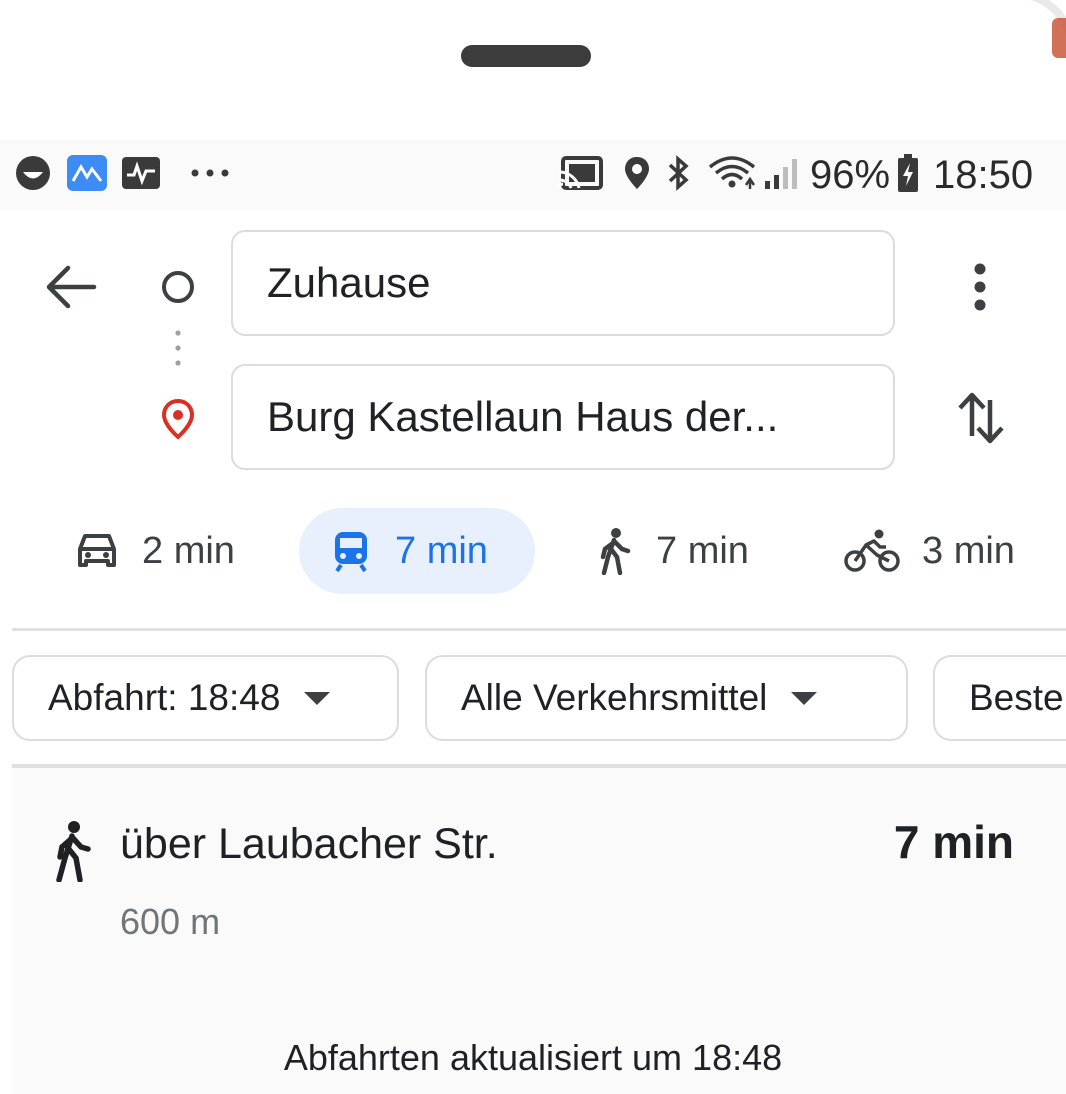 This screenshot has width=1066, height=1094. What do you see at coordinates (441, 550) in the screenshot?
I see `mode-transit-label: 7 min` at bounding box center [441, 550].